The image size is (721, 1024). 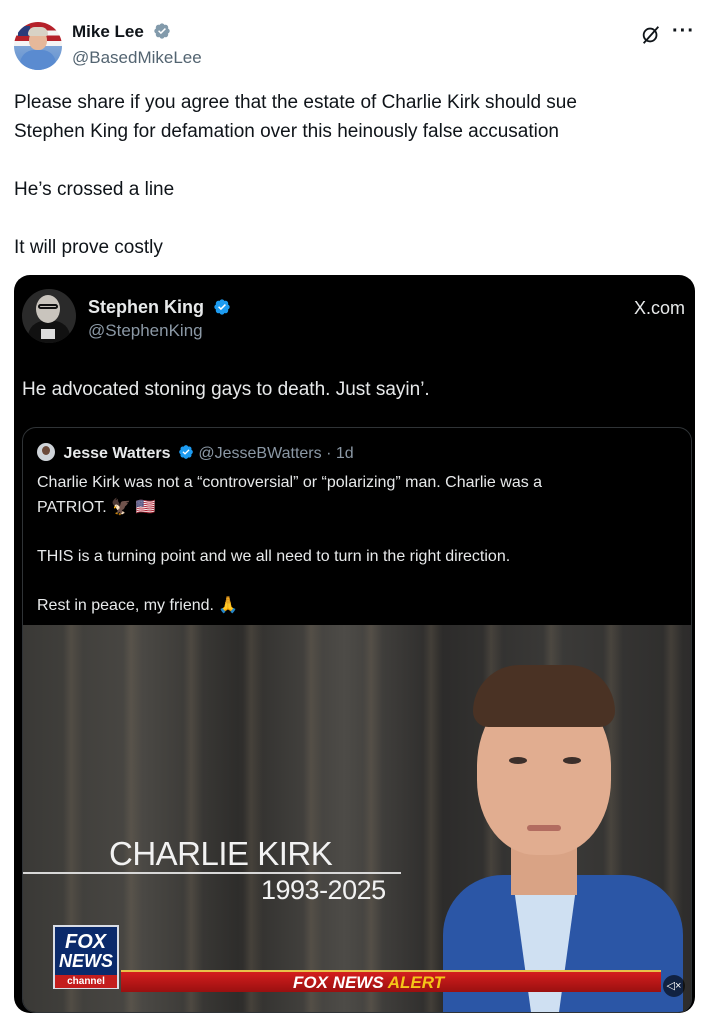 I want to click on news-alert-bar: FOX NEWS ALERT, so click(x=391, y=981).